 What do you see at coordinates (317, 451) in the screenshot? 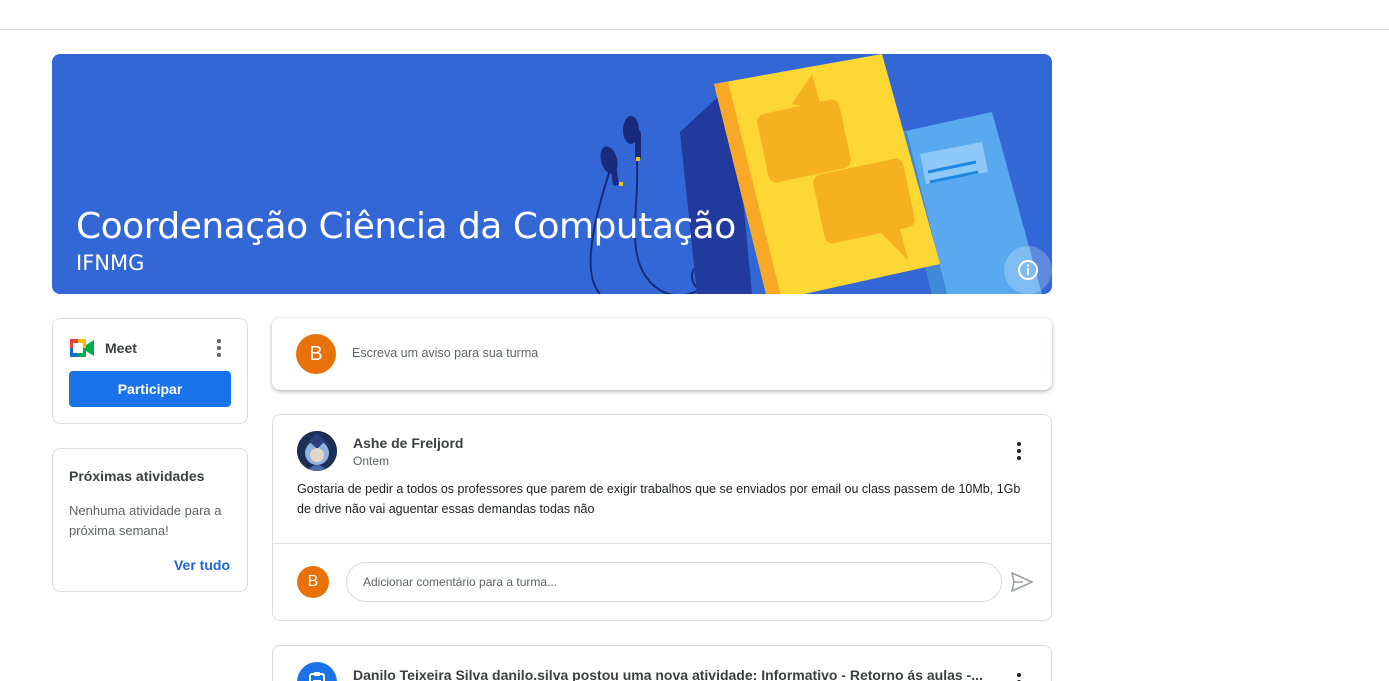
I see `author-avatar` at bounding box center [317, 451].